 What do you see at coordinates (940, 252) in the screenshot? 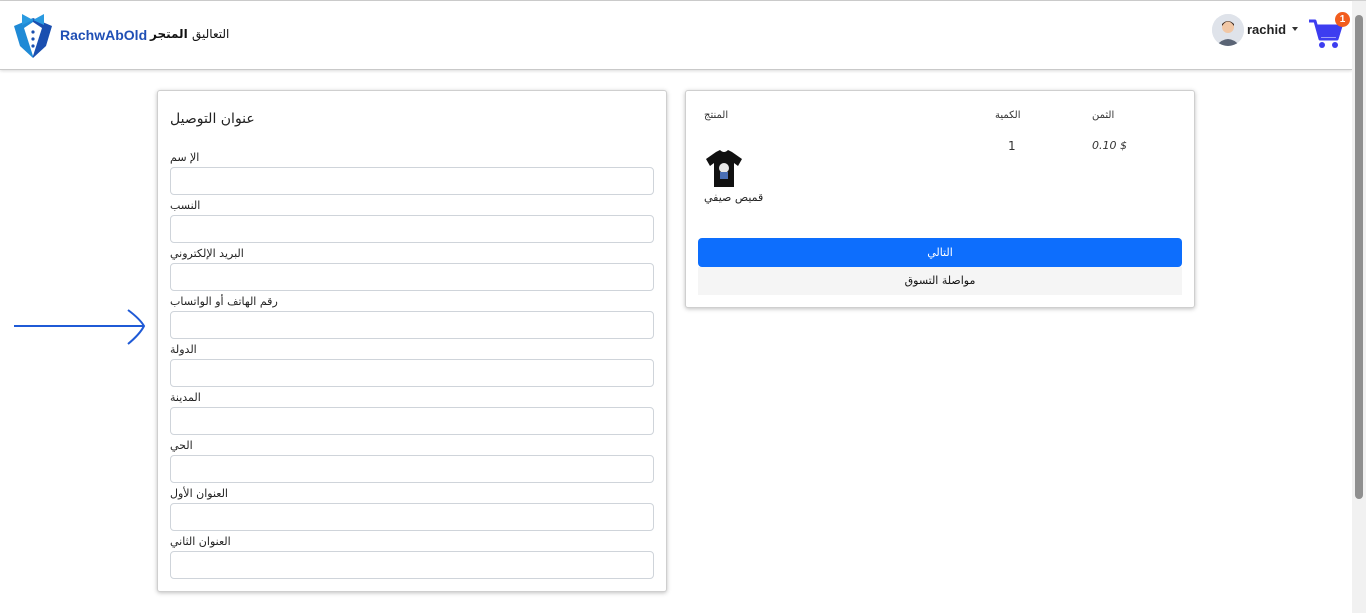
I see `next-button: التالي` at bounding box center [940, 252].